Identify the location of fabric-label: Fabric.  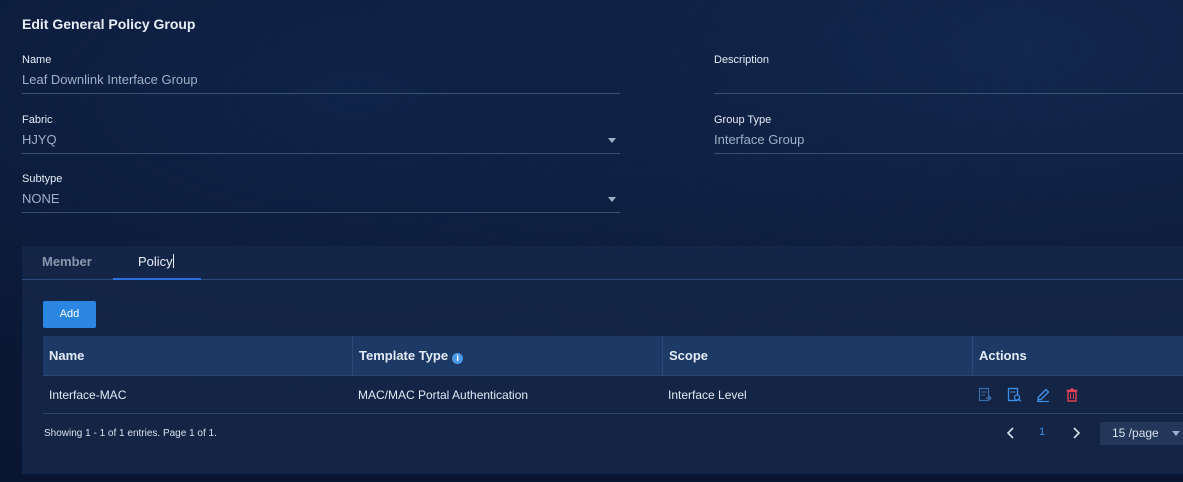
(37, 120).